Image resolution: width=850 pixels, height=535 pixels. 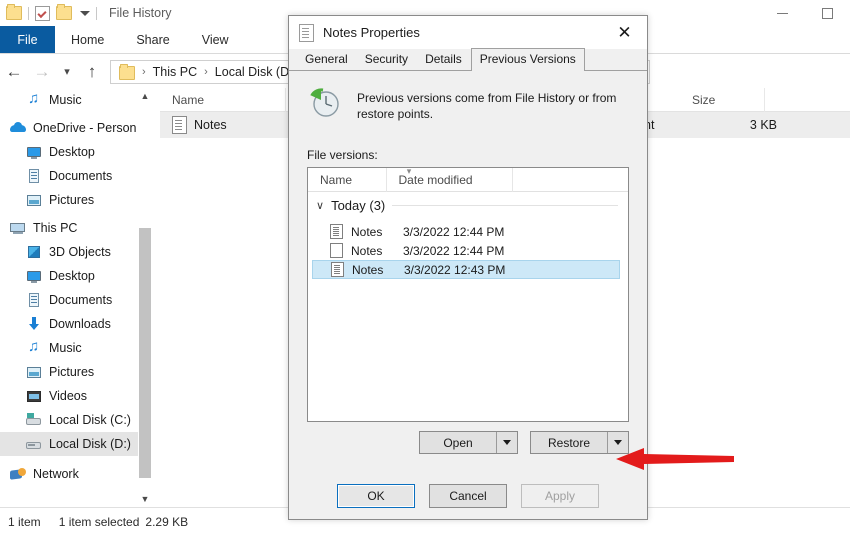 What do you see at coordinates (64, 12) in the screenshot?
I see `new-folder-icon` at bounding box center [64, 12].